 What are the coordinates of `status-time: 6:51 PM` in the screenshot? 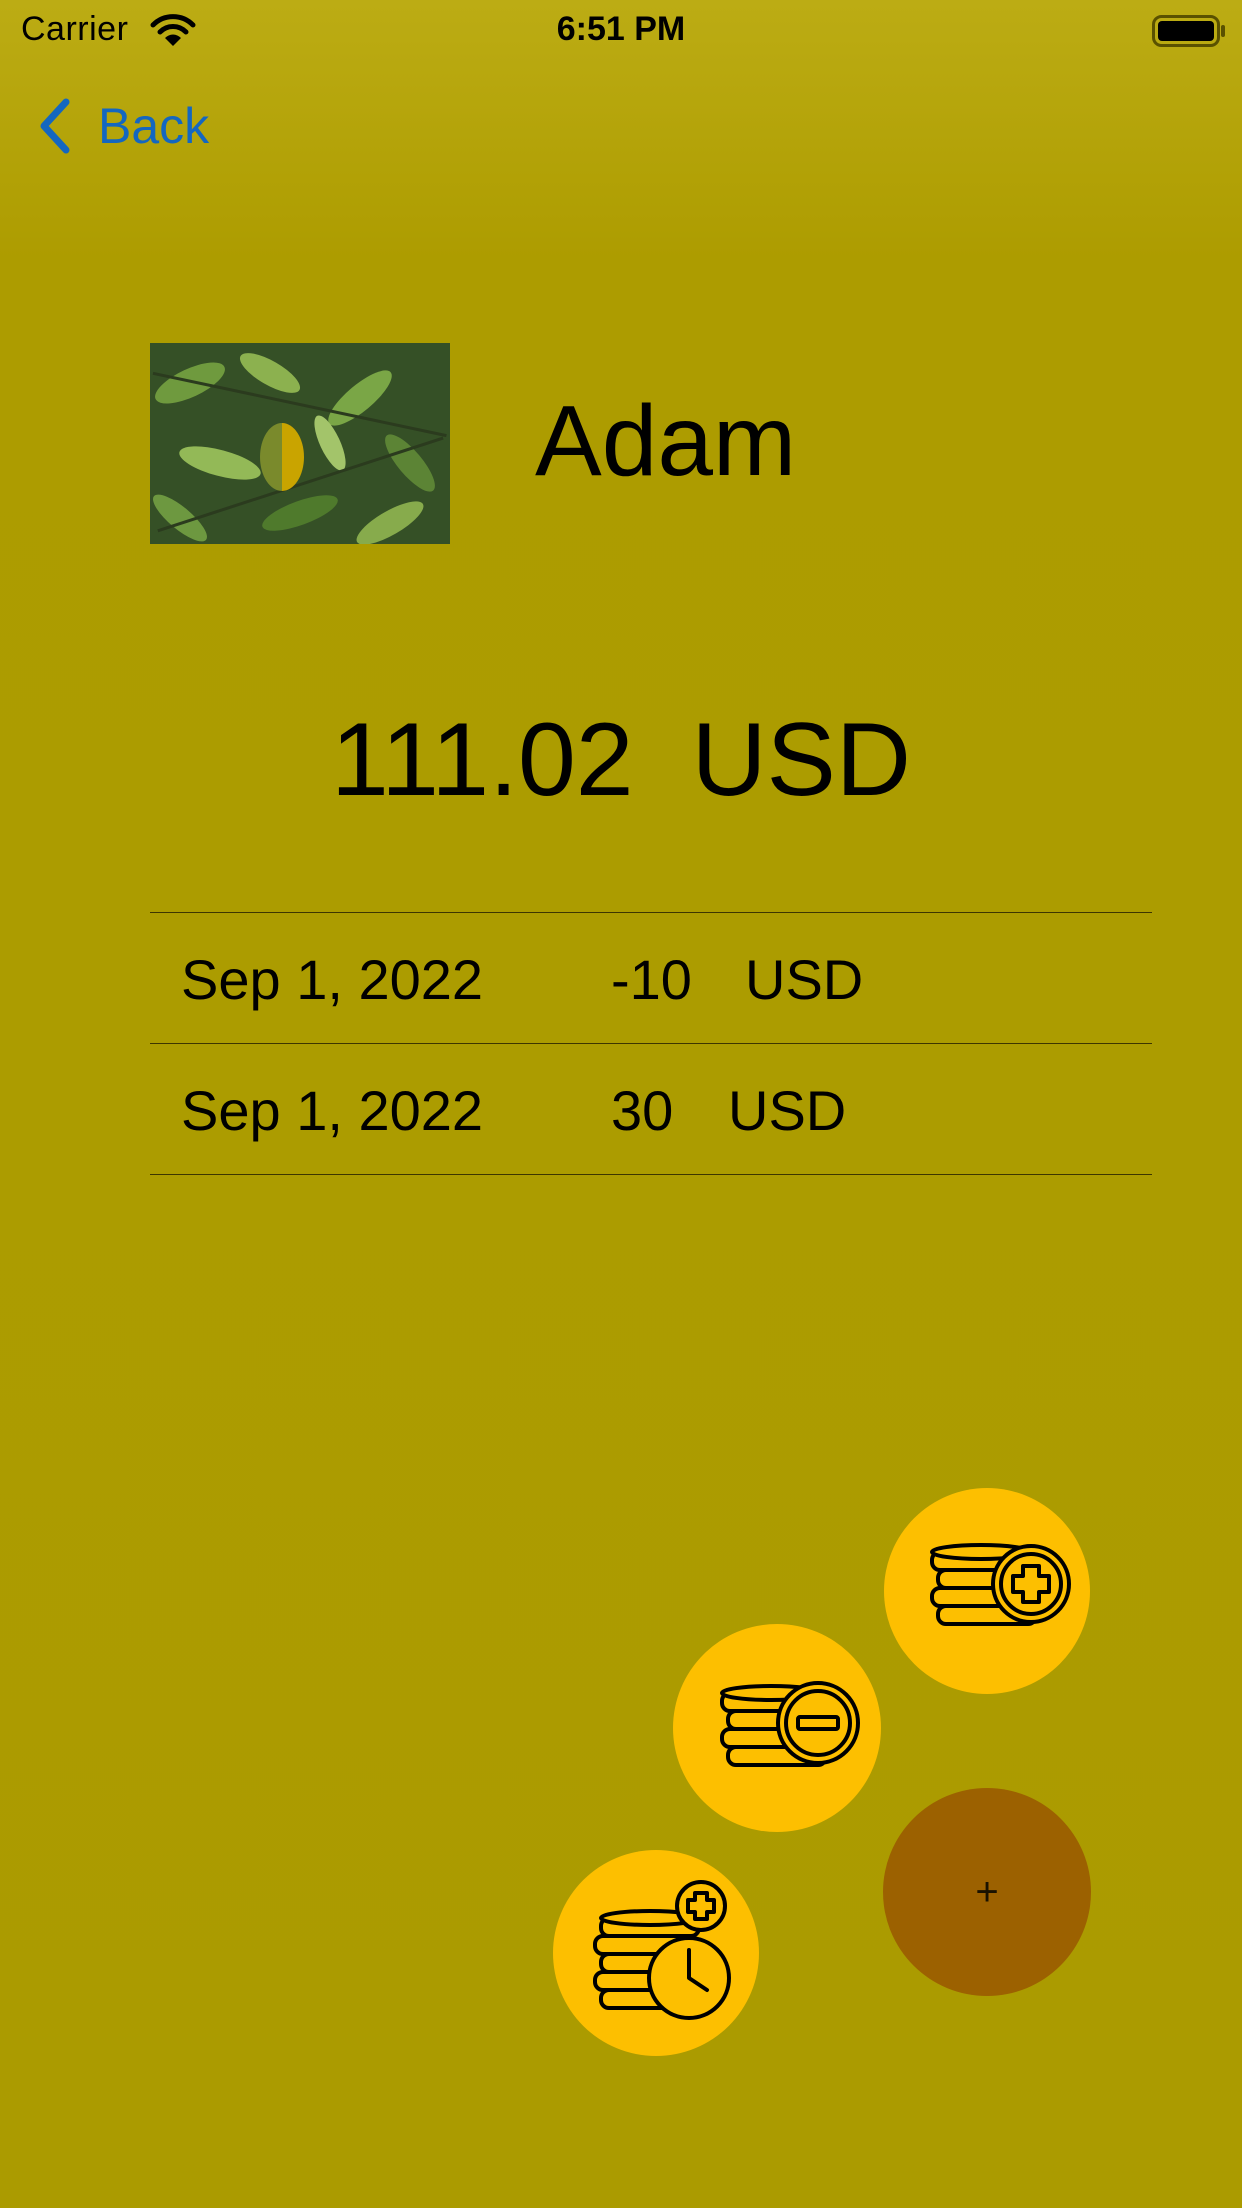 It's located at (621, 29).